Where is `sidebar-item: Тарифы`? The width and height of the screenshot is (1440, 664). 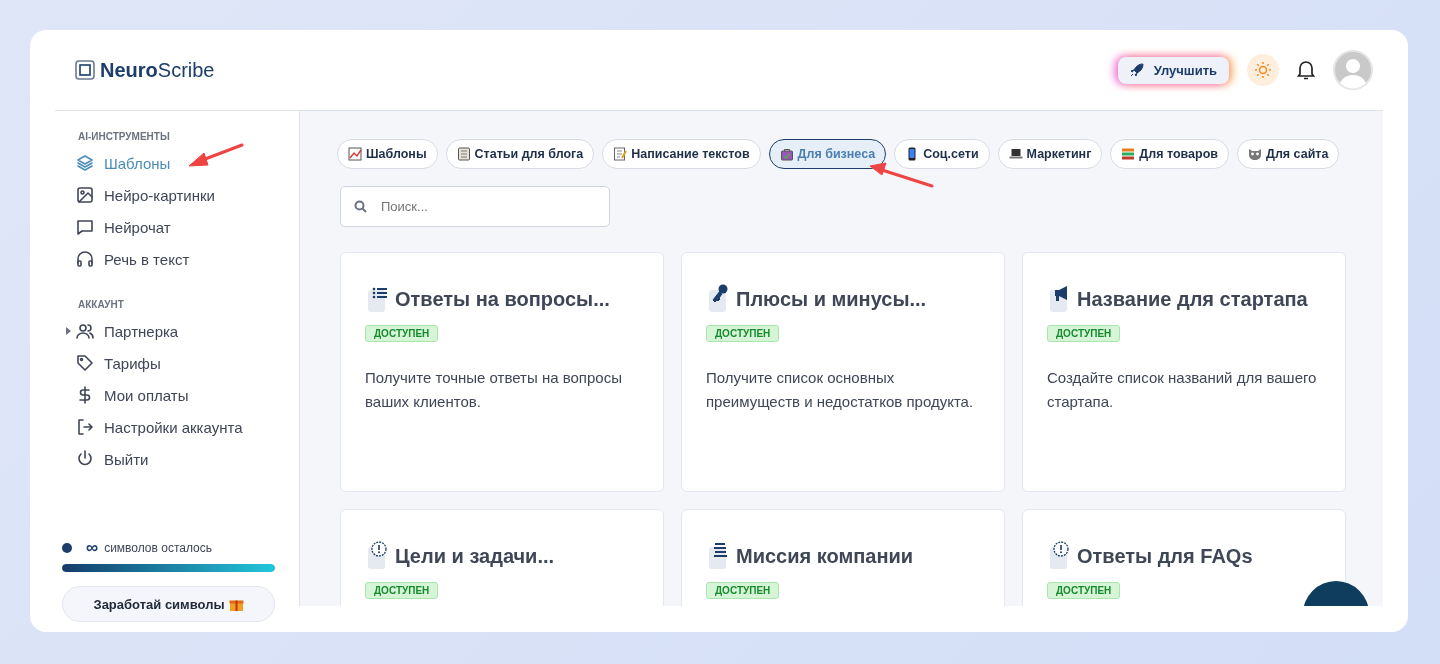
sidebar-item: Тарифы is located at coordinates (177, 363).